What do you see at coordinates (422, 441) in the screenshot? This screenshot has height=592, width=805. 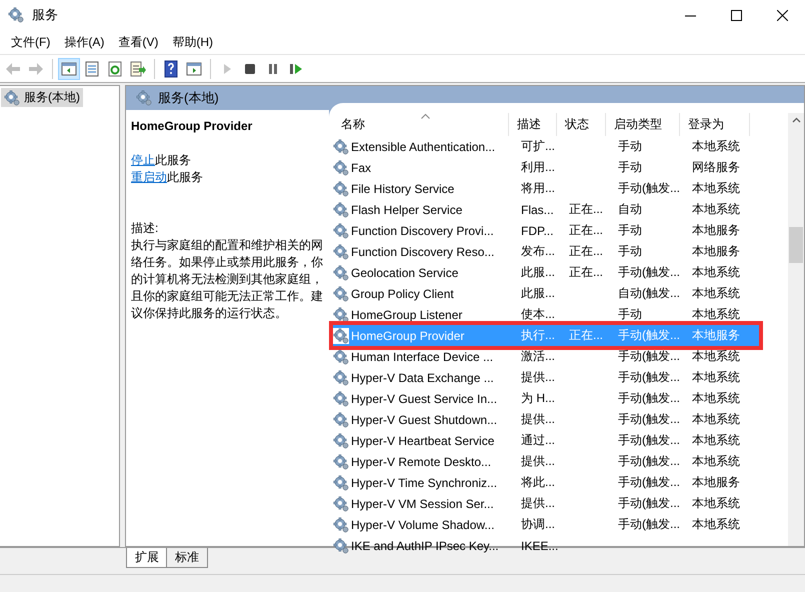 I see `service-name: Hyper-V Heartbeat Service` at bounding box center [422, 441].